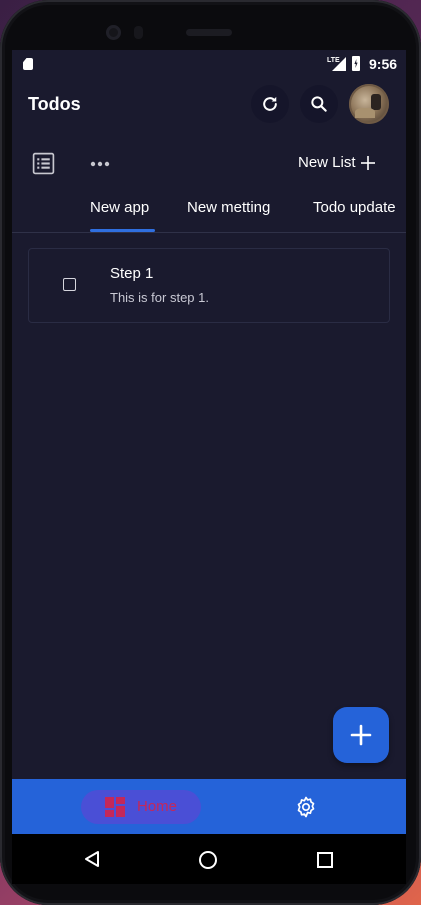  I want to click on refresh-icon, so click(270, 103).